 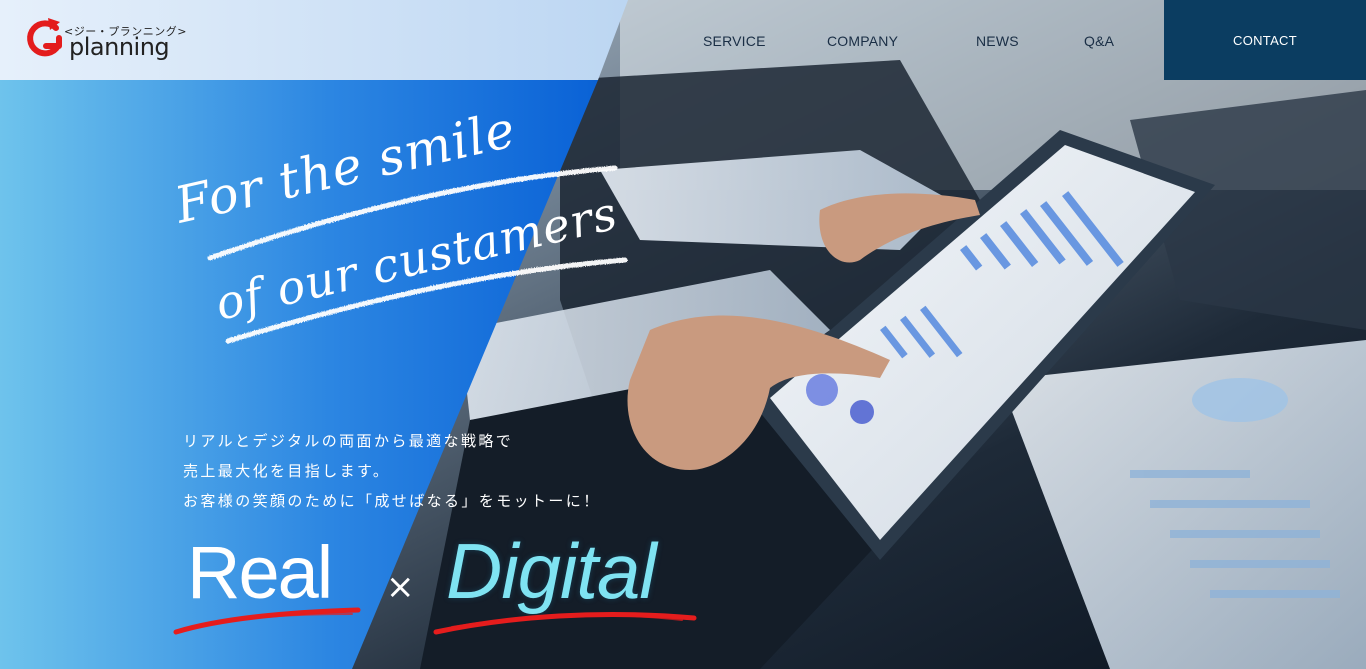 What do you see at coordinates (862, 41) in the screenshot?
I see `nav-company-link: COMPANY` at bounding box center [862, 41].